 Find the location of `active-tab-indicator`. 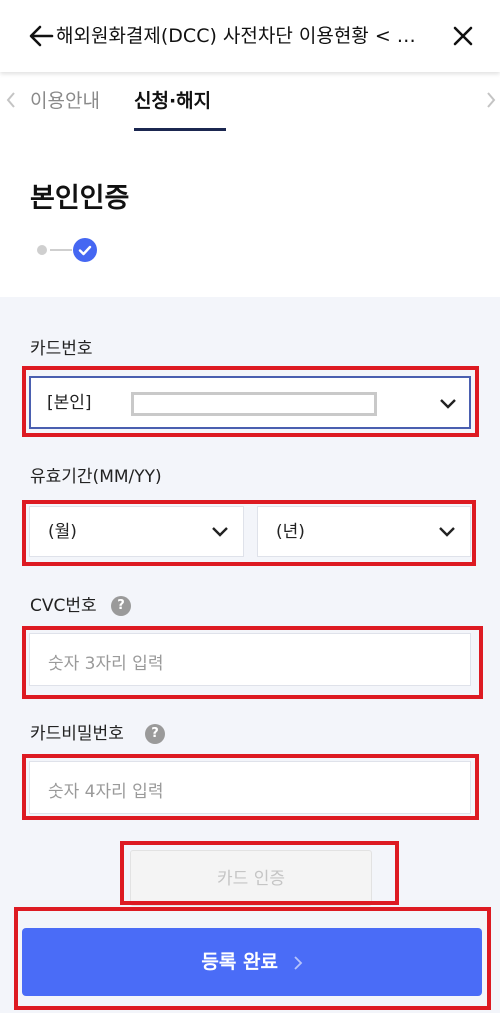

active-tab-indicator is located at coordinates (180, 129).